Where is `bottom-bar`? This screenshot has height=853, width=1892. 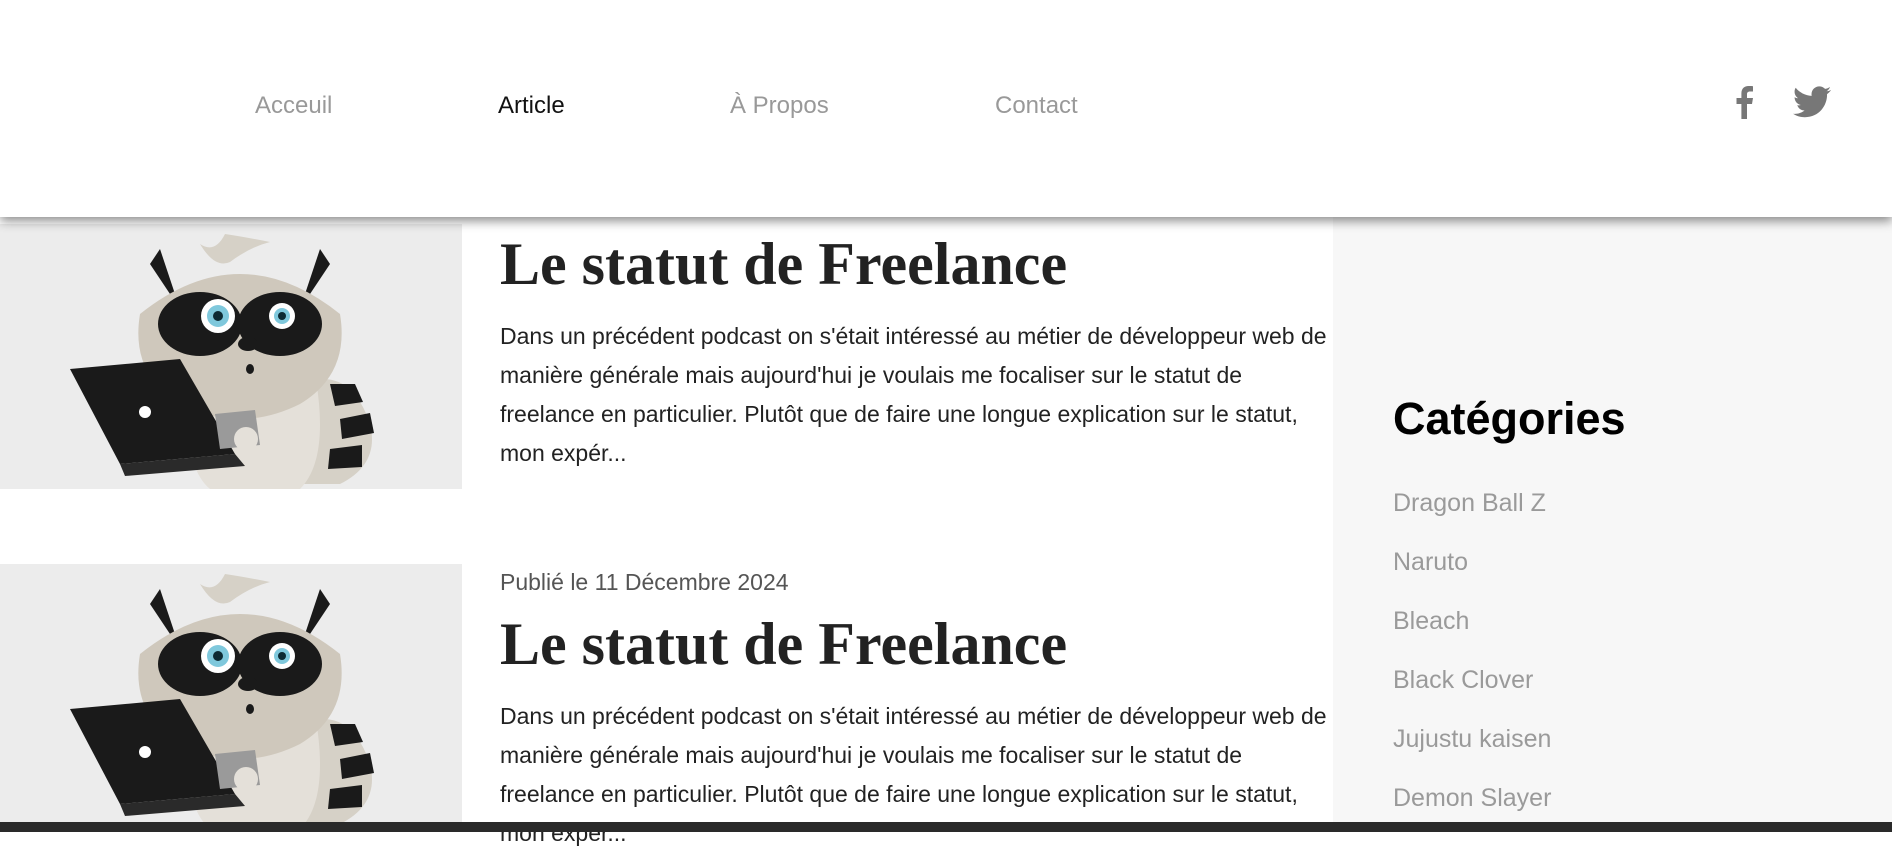 bottom-bar is located at coordinates (946, 827).